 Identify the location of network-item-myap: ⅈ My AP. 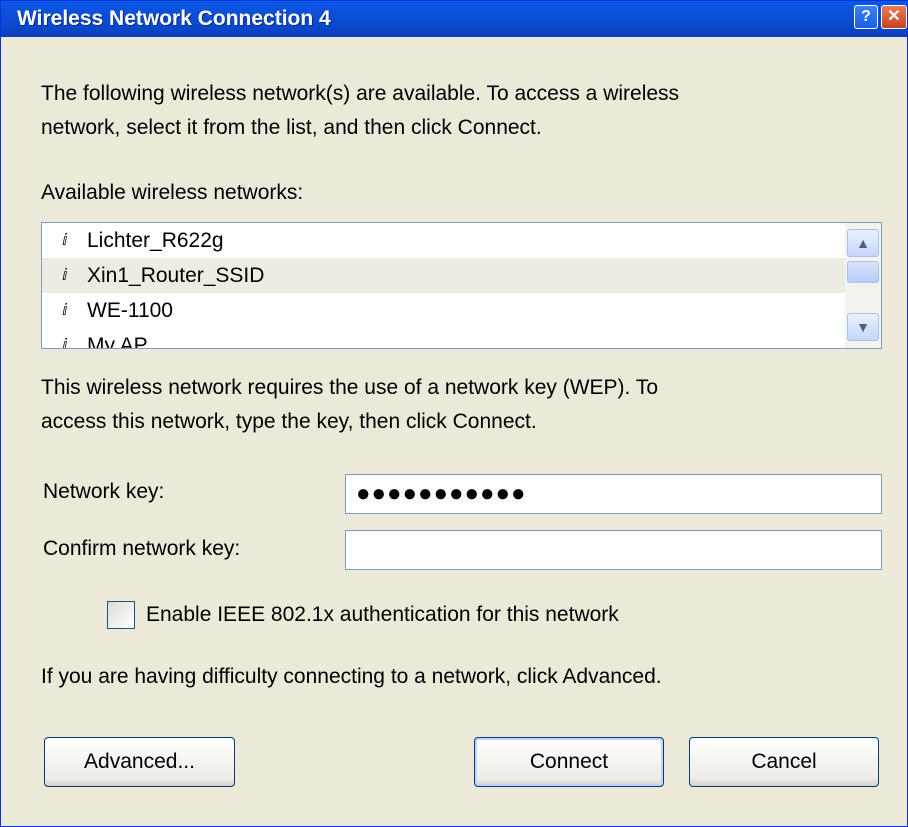
(461, 338).